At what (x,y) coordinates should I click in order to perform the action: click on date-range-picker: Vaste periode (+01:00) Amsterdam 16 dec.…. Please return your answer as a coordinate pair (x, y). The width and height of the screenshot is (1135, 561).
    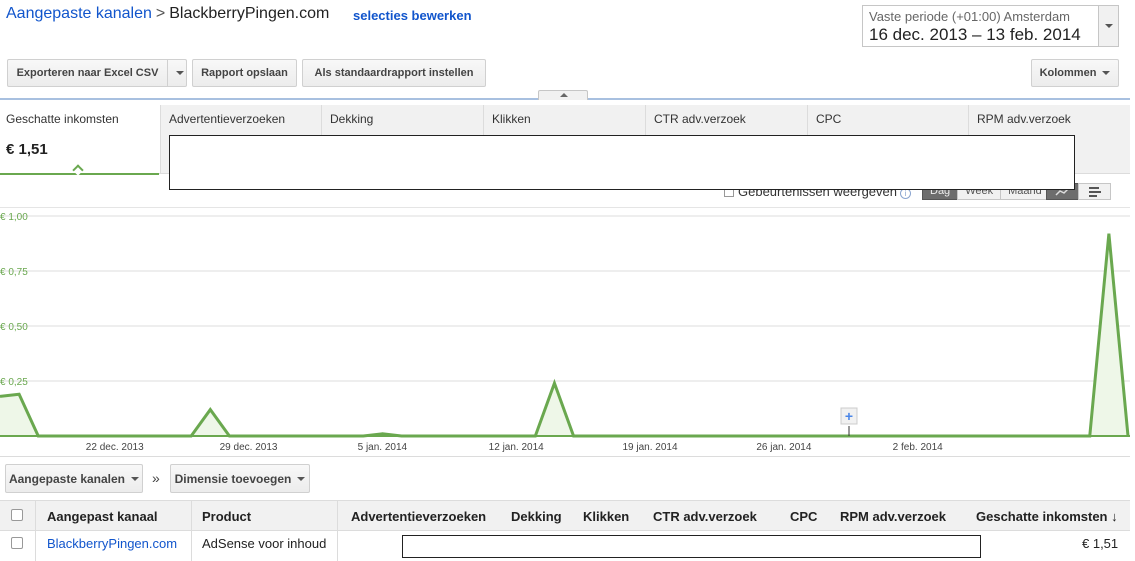
    Looking at the image, I should click on (990, 26).